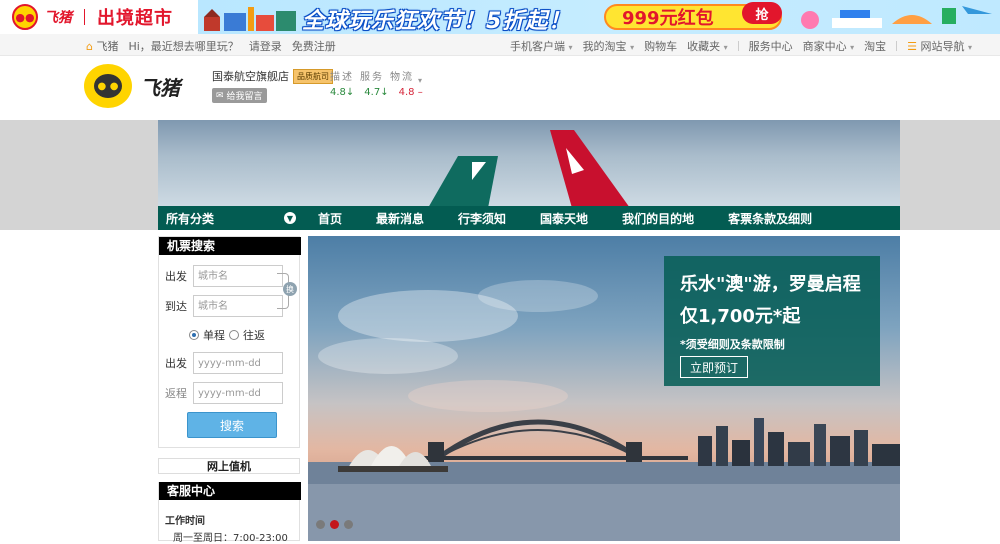 This screenshot has width=1000, height=544. What do you see at coordinates (714, 367) in the screenshot?
I see `book-now-button: 立即预订` at bounding box center [714, 367].